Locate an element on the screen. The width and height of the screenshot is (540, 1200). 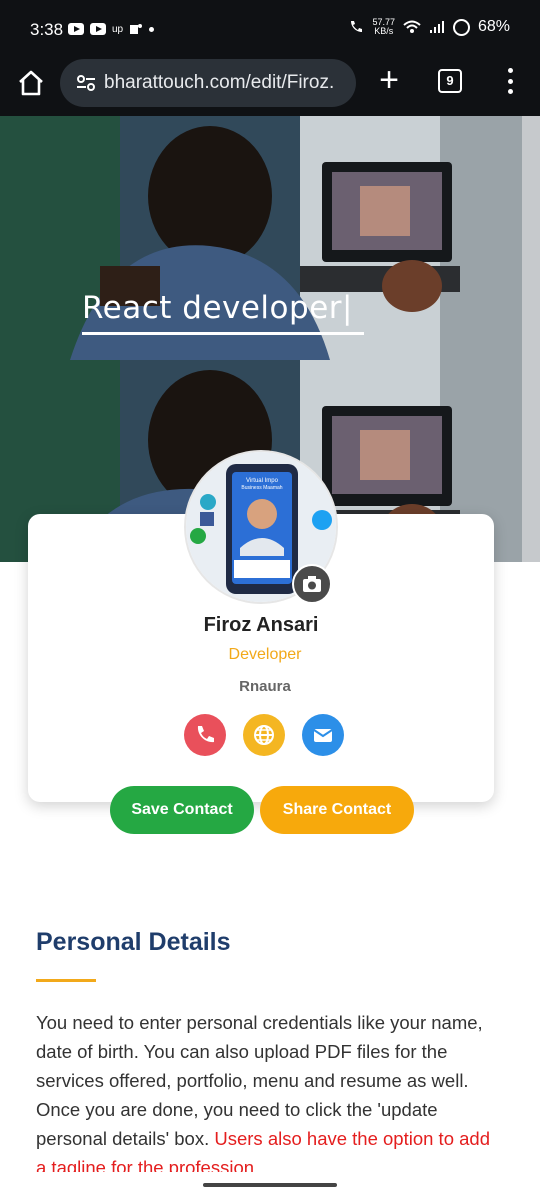
wifi-icon is located at coordinates (412, 26).